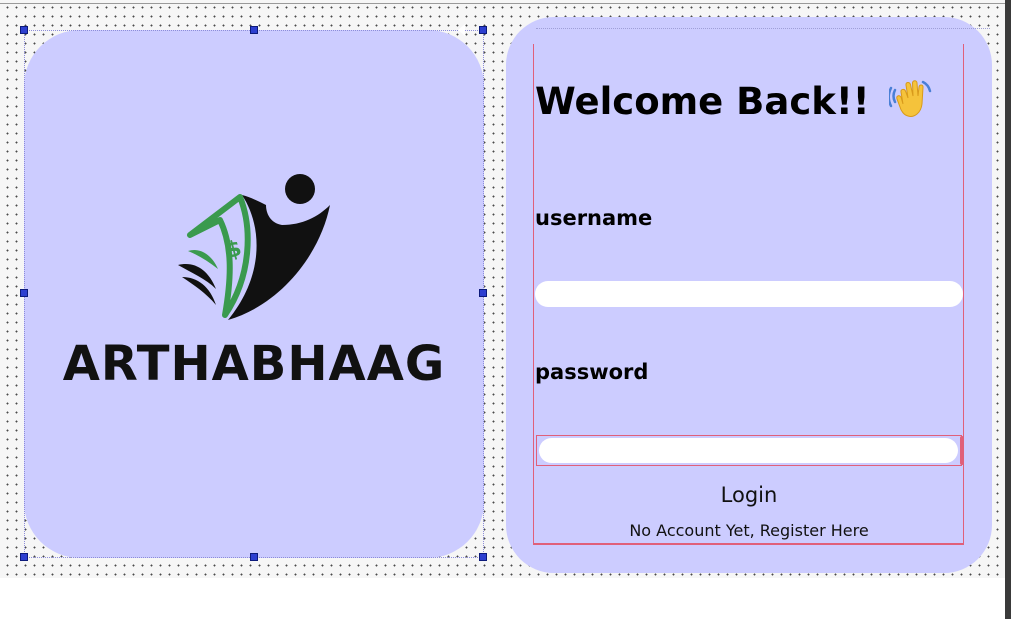 The width and height of the screenshot is (1011, 619). I want to click on password-field-selection, so click(750, 450).